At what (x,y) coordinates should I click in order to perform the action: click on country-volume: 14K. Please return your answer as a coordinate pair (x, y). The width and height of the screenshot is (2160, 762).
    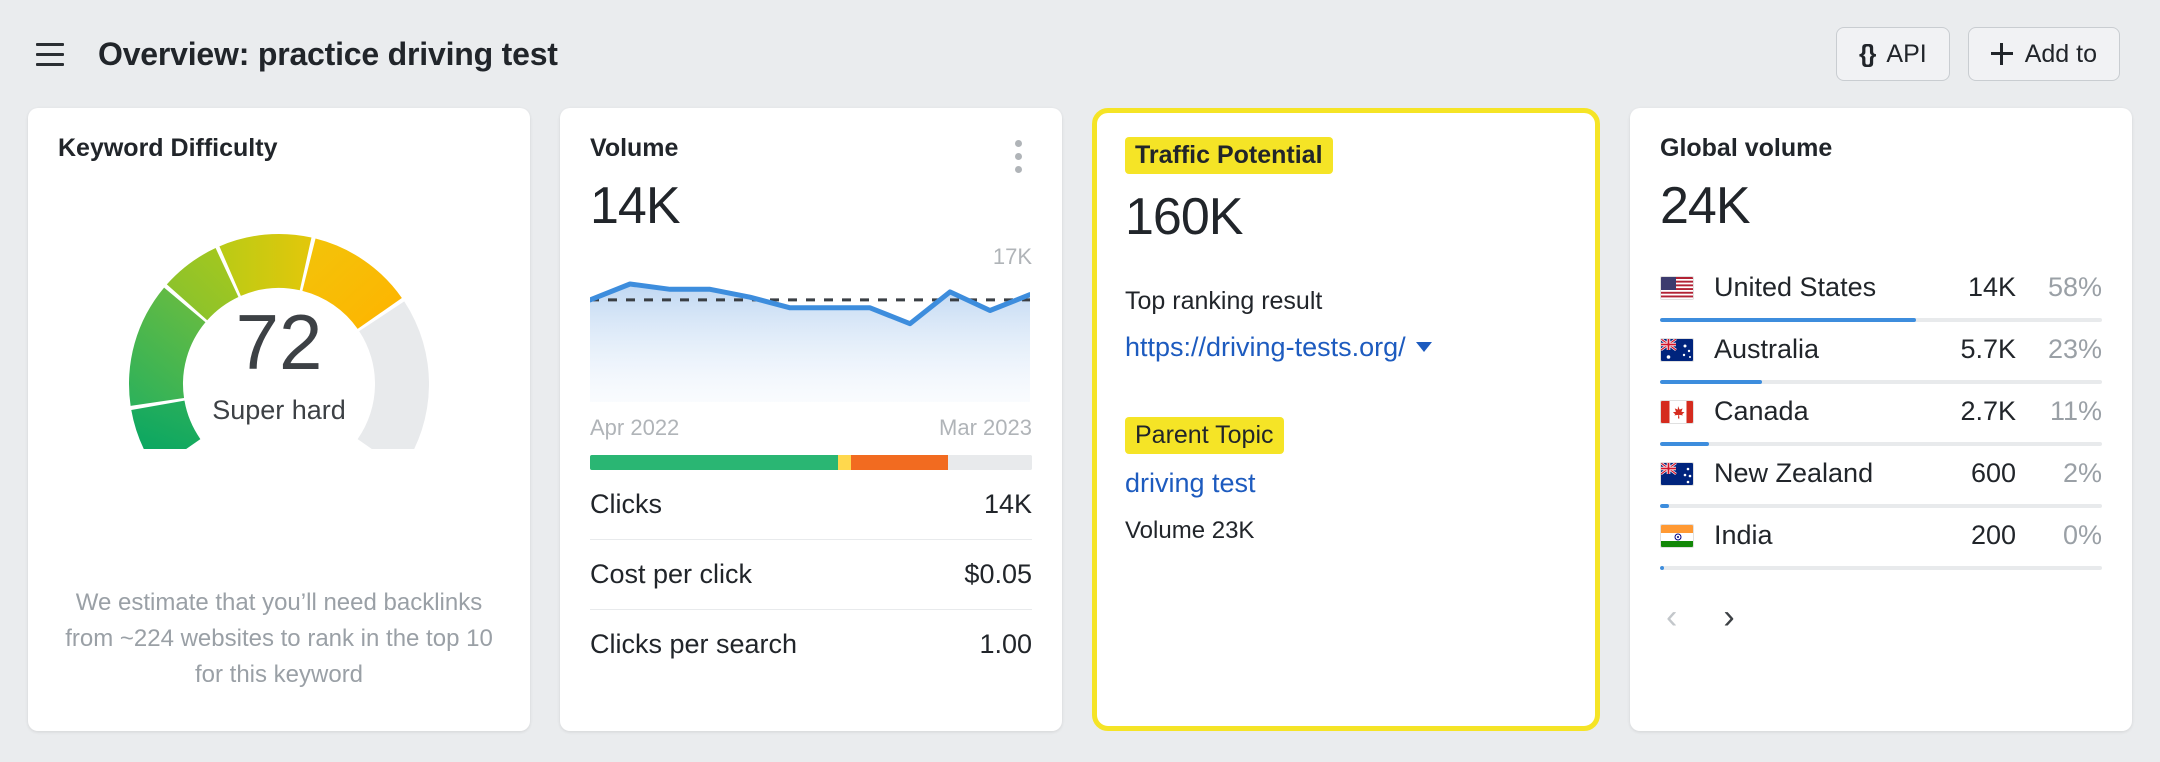
    Looking at the image, I should click on (1991, 287).